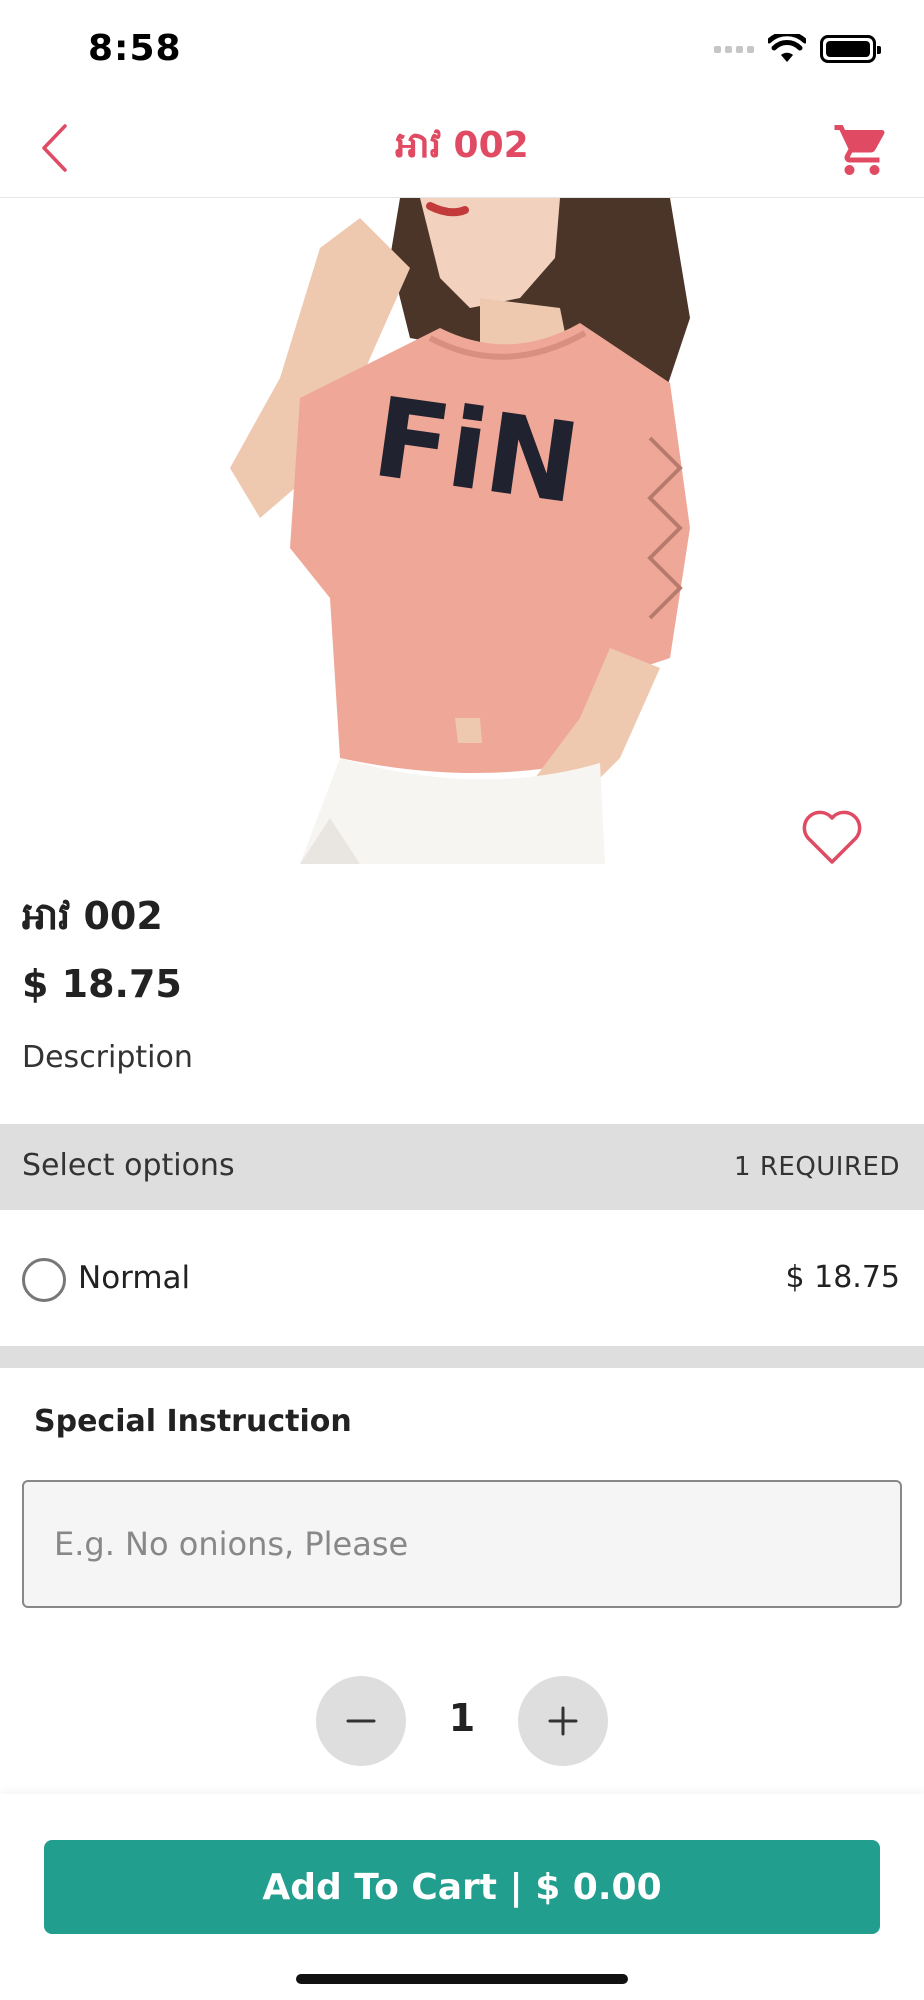 This screenshot has width=924, height=2000. Describe the element at coordinates (734, 49) in the screenshot. I see `signal-icon` at that location.